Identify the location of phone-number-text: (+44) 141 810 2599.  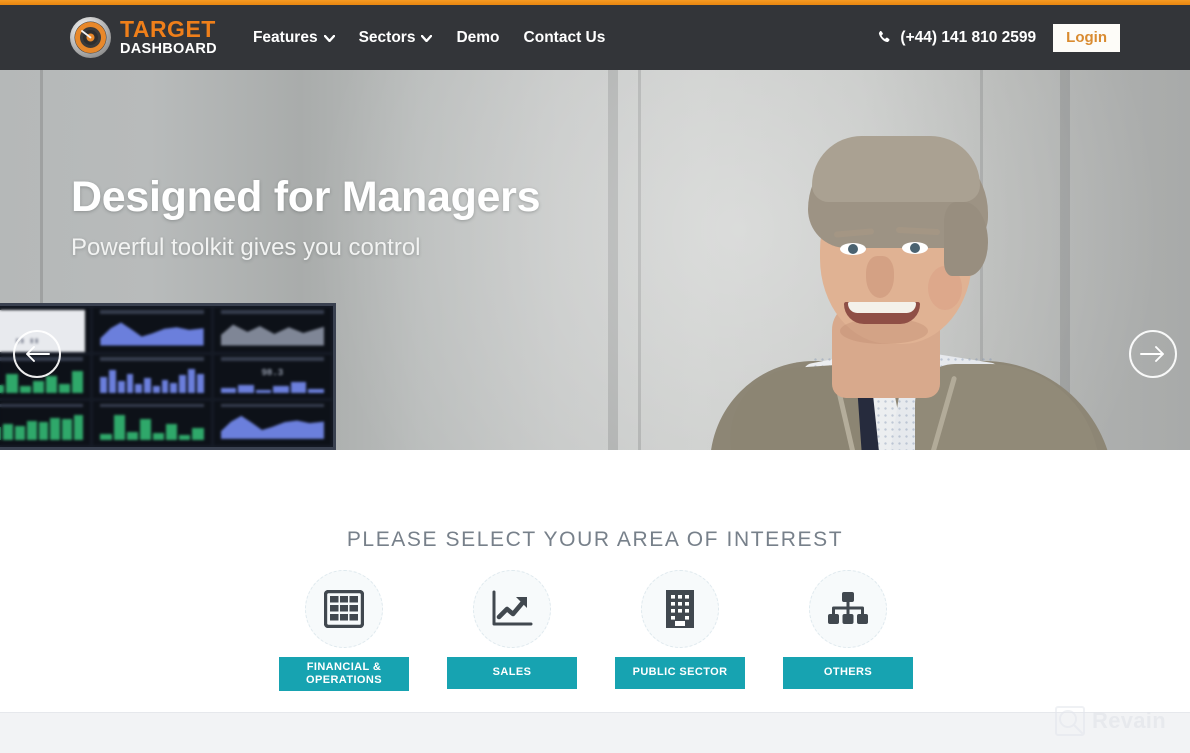
(968, 37).